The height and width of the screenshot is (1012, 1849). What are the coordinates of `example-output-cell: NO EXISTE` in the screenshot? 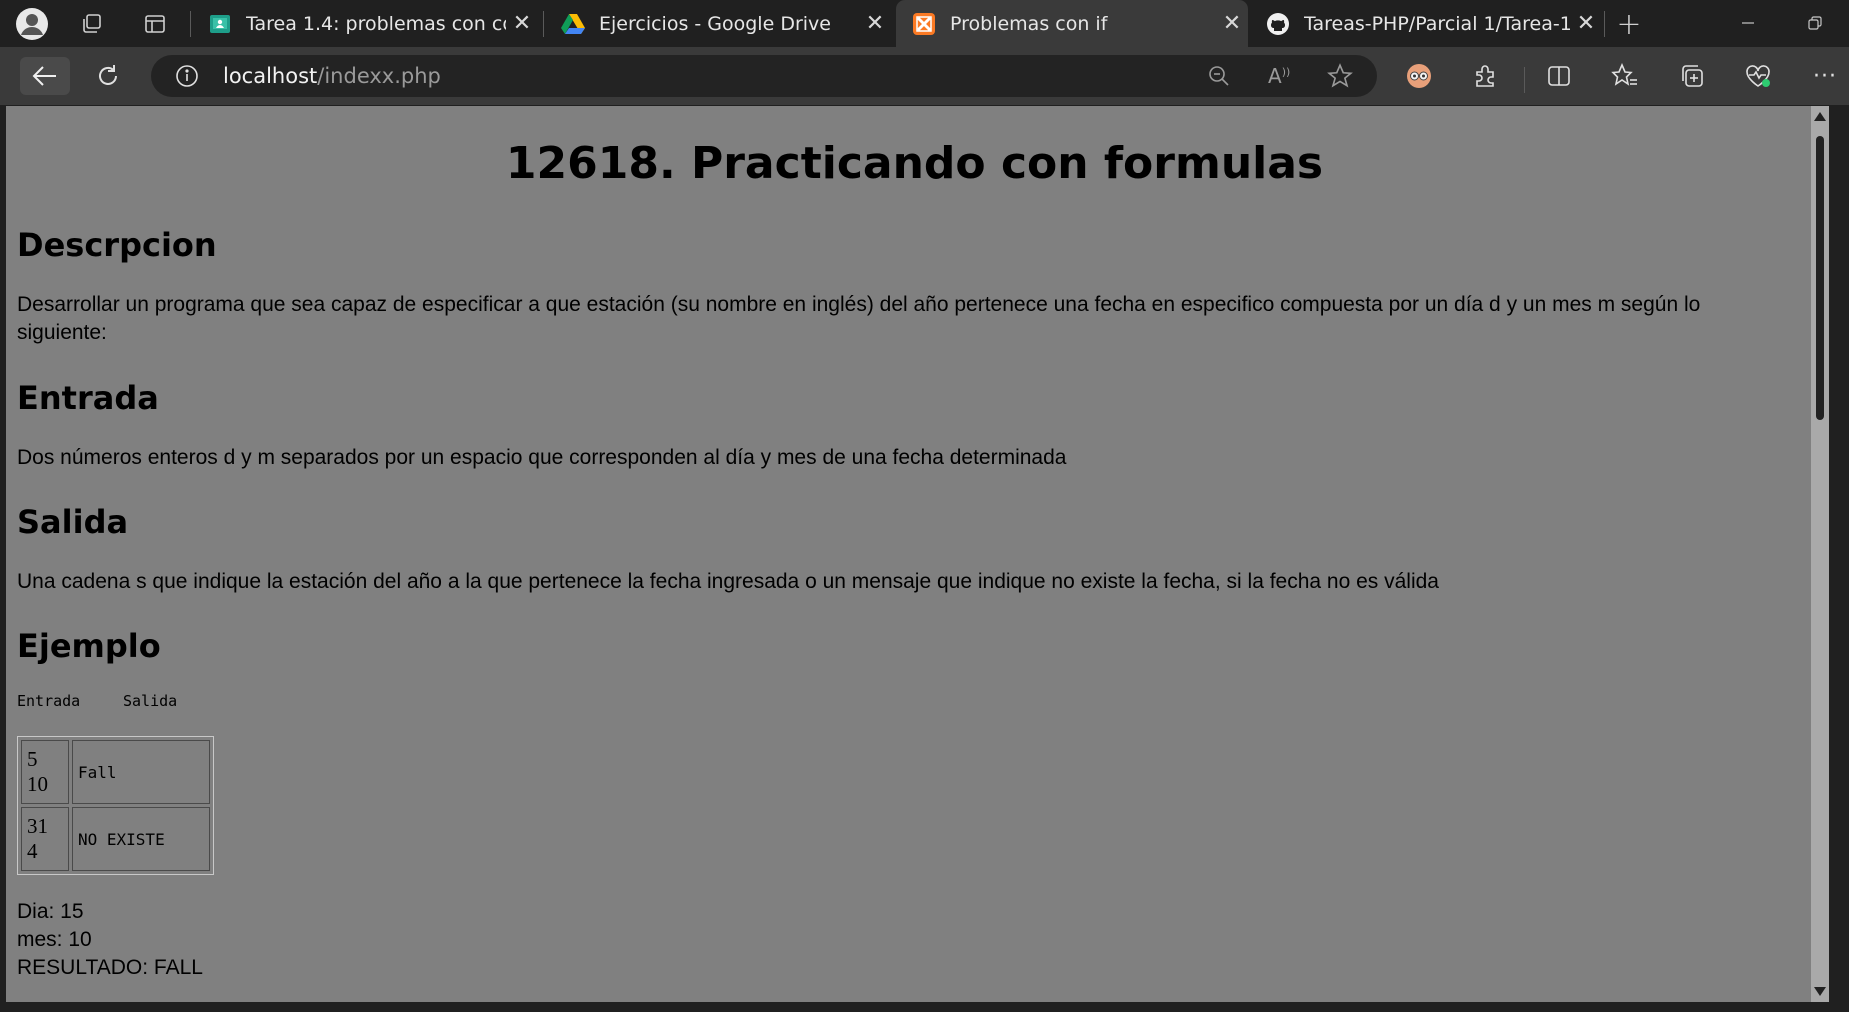 It's located at (141, 839).